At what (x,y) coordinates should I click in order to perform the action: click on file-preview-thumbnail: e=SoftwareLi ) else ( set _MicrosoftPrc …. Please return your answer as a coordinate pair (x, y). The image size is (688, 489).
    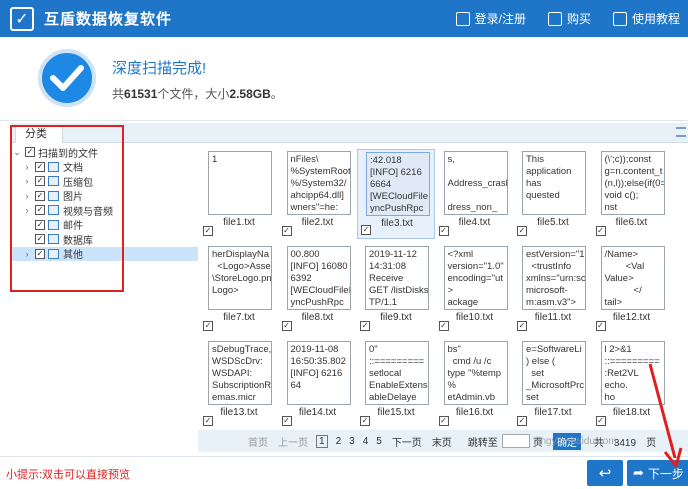
    Looking at the image, I should click on (554, 373).